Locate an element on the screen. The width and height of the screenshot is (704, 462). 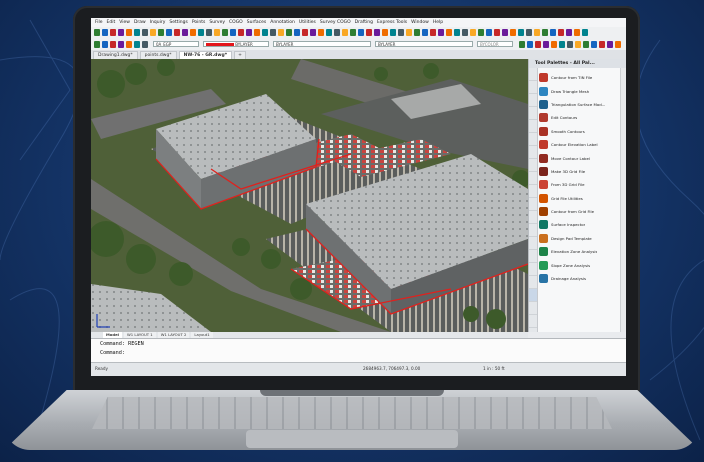
menu-item: Points is located at coordinates (199, 22).